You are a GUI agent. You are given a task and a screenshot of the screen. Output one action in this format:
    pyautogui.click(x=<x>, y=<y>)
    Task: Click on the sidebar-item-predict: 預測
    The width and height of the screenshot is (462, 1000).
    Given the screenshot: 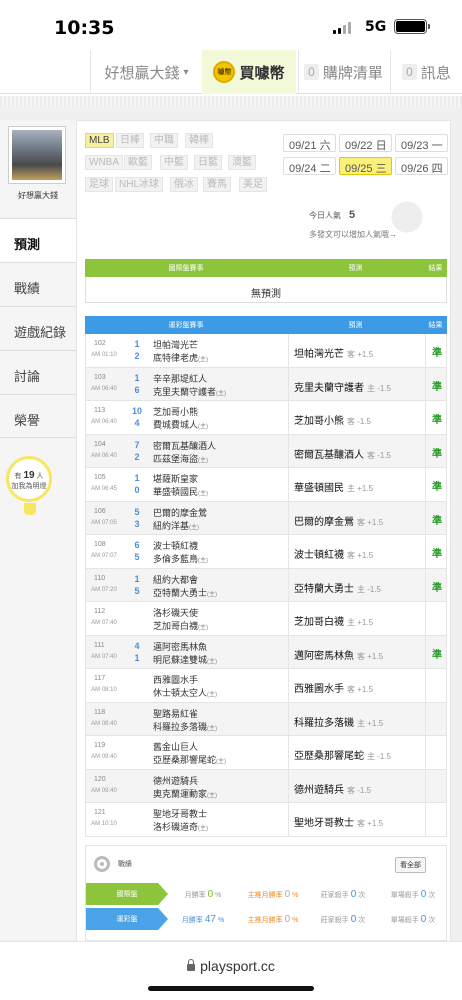 What is the action you would take?
    pyautogui.click(x=38, y=240)
    